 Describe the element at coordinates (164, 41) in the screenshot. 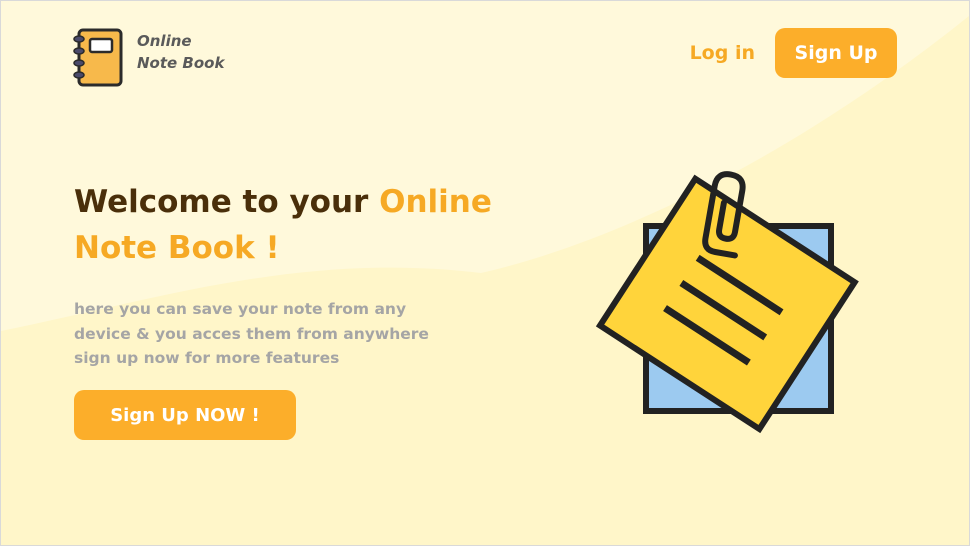

I see `brand-line-1: Online` at that location.